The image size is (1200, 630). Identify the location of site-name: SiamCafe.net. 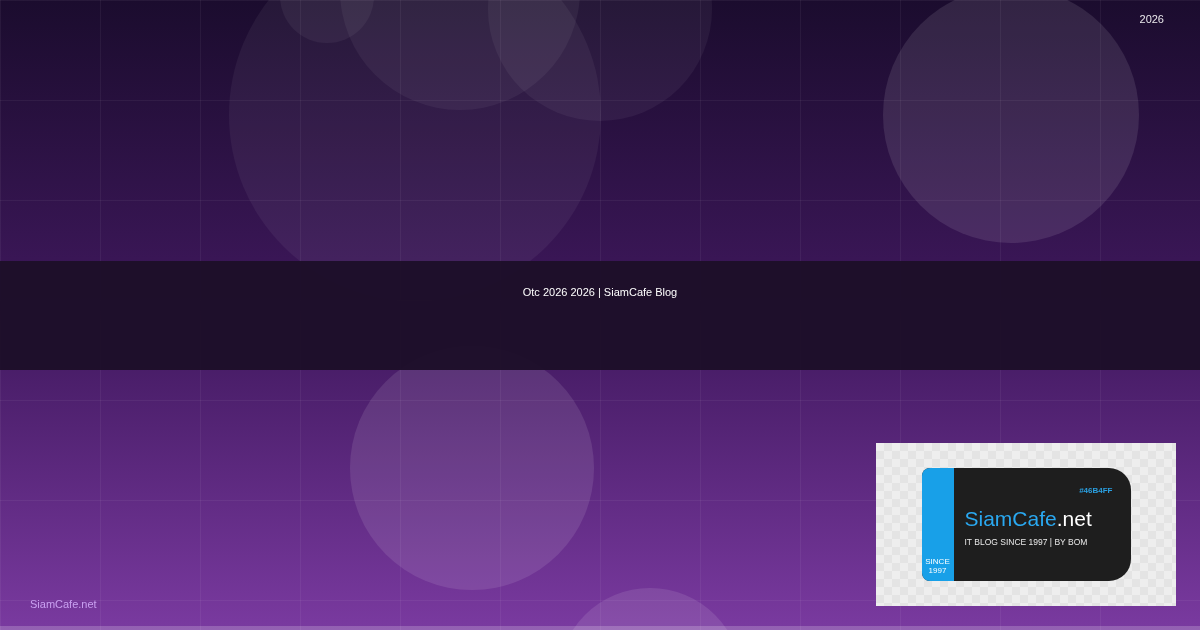
(63, 604).